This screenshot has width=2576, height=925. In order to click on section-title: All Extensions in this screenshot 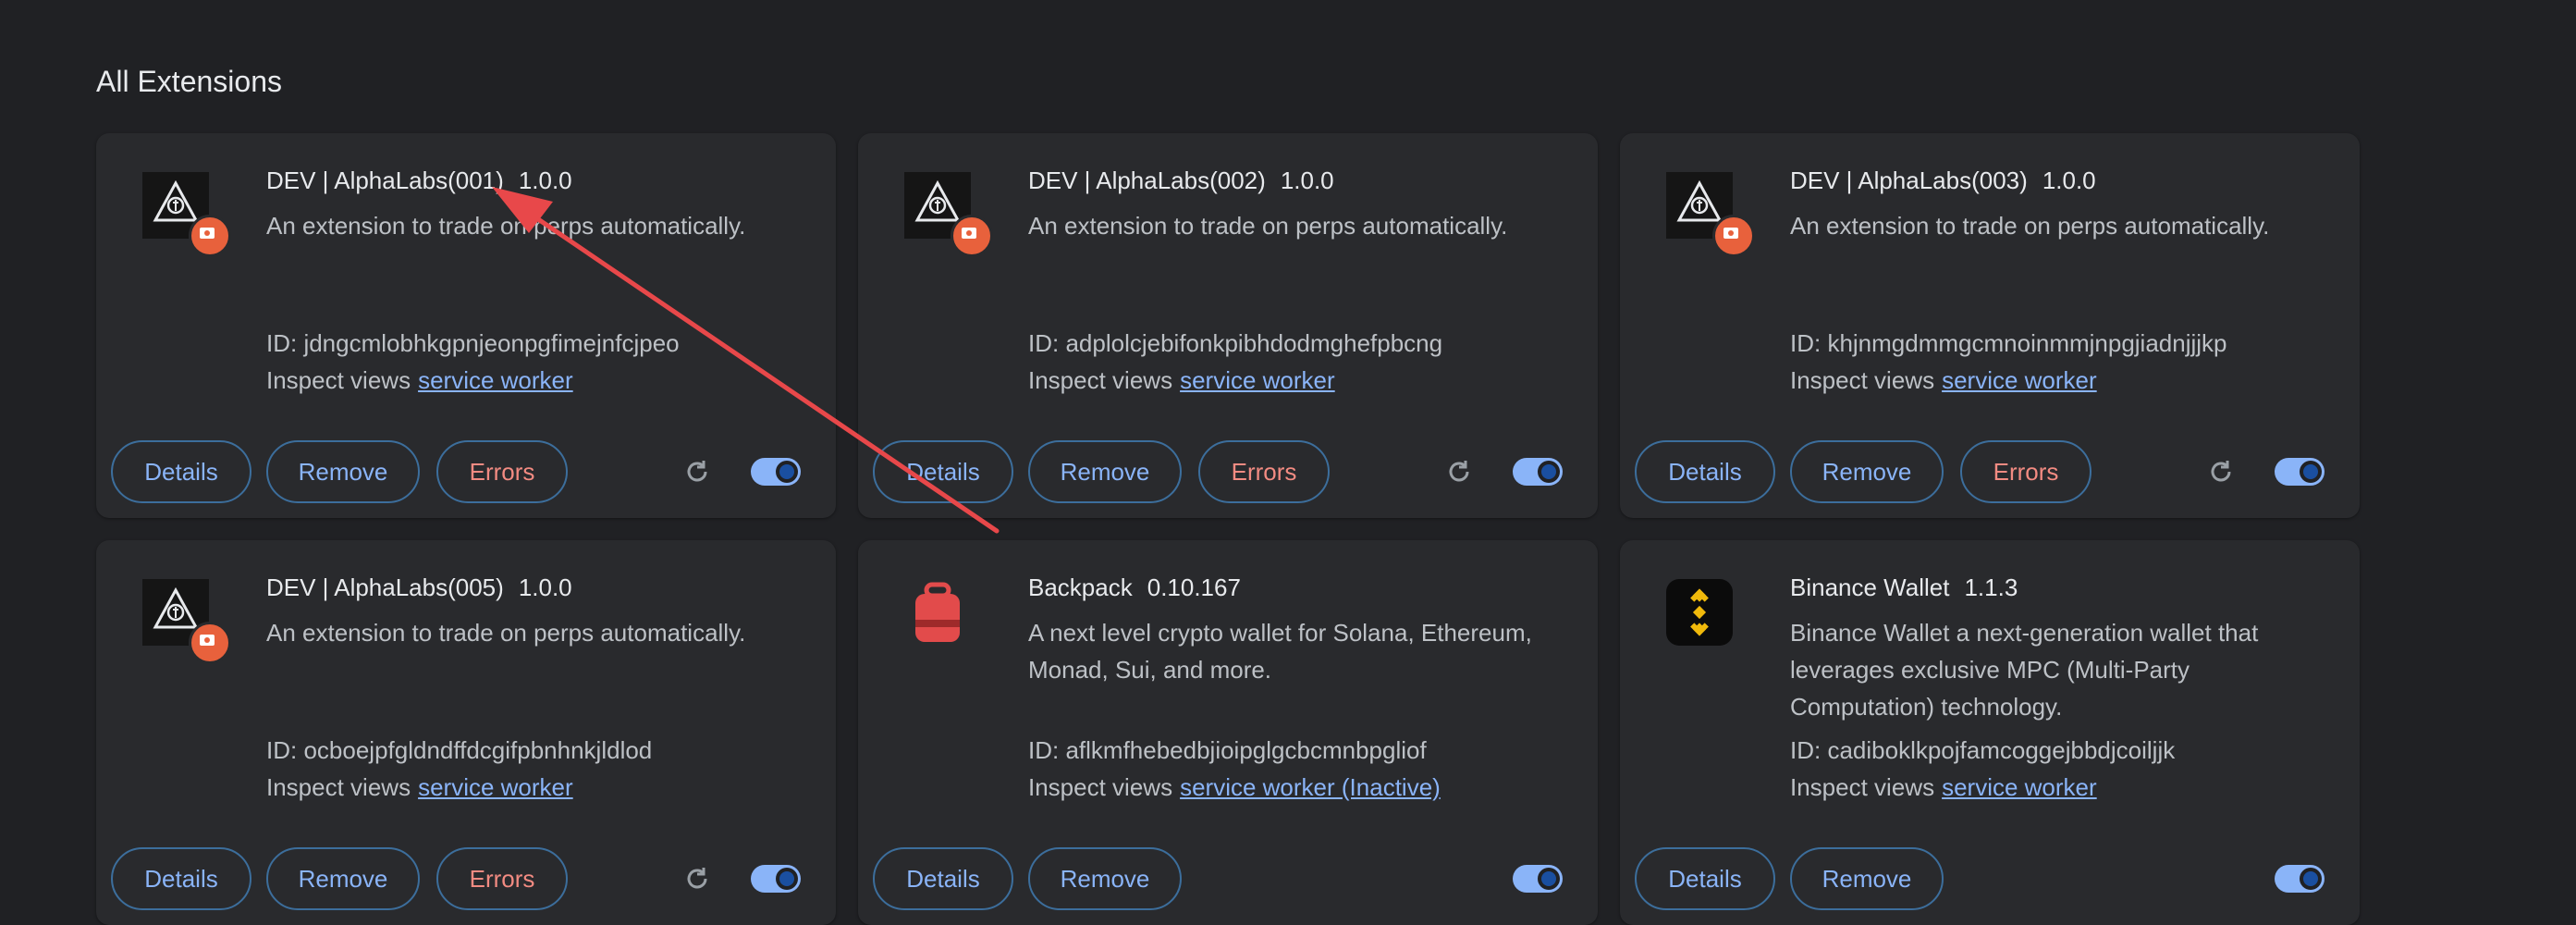, I will do `click(189, 82)`.